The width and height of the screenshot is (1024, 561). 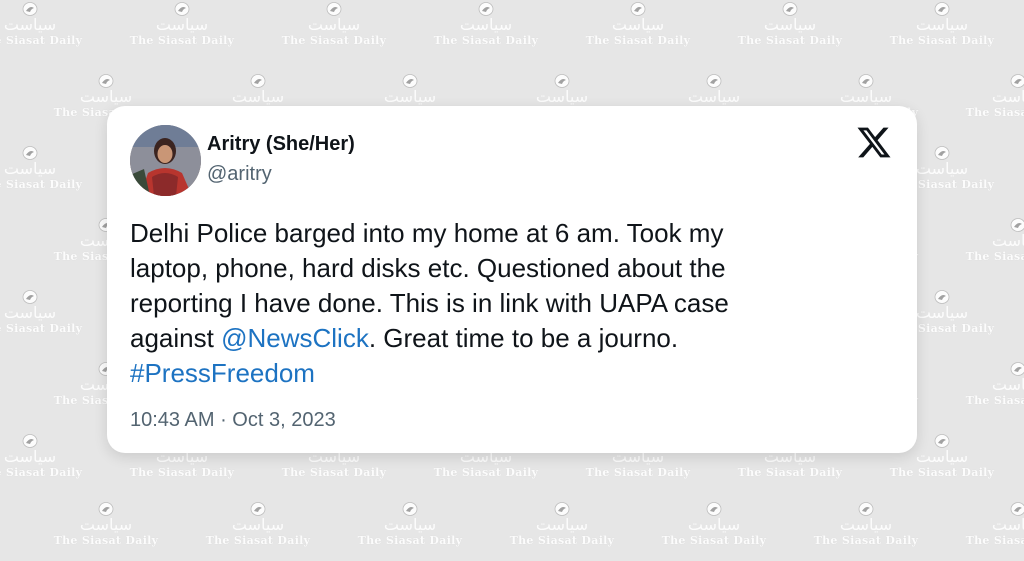 I want to click on x-logo-icon, so click(x=874, y=142).